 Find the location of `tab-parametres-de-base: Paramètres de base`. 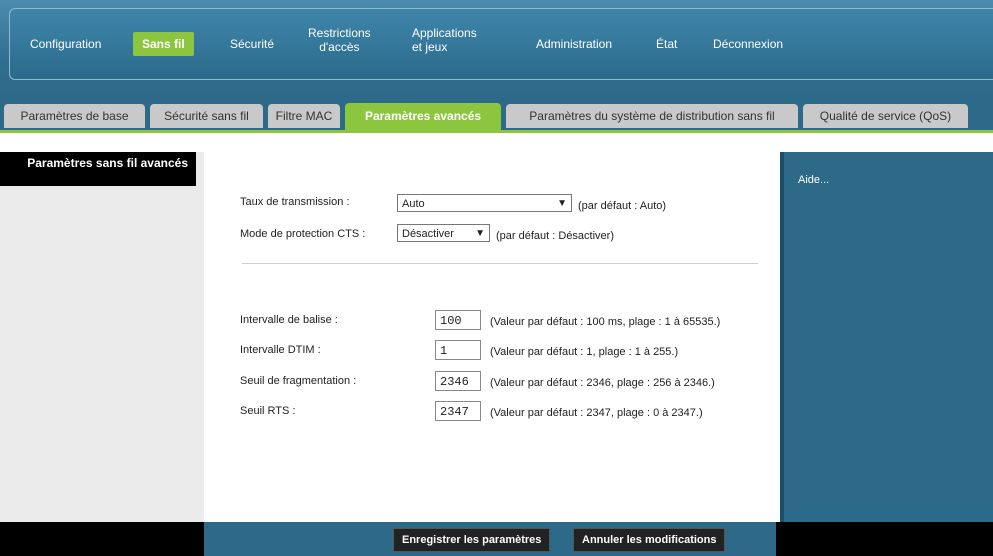

tab-parametres-de-base: Paramètres de base is located at coordinates (74, 116).